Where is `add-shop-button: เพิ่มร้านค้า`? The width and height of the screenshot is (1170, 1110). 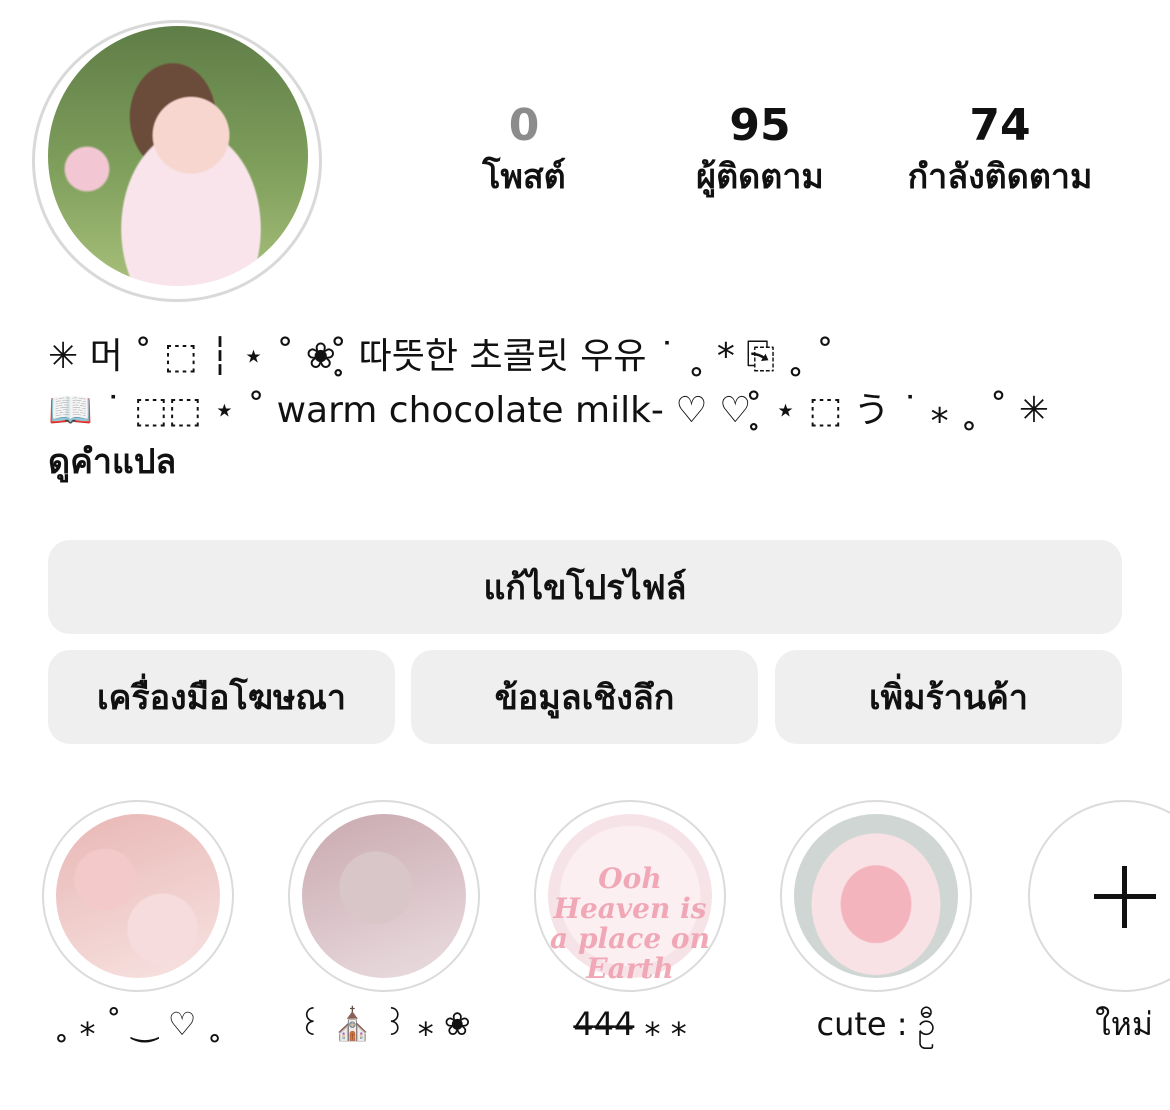
add-shop-button: เพิ่มร้านค้า is located at coordinates (948, 697).